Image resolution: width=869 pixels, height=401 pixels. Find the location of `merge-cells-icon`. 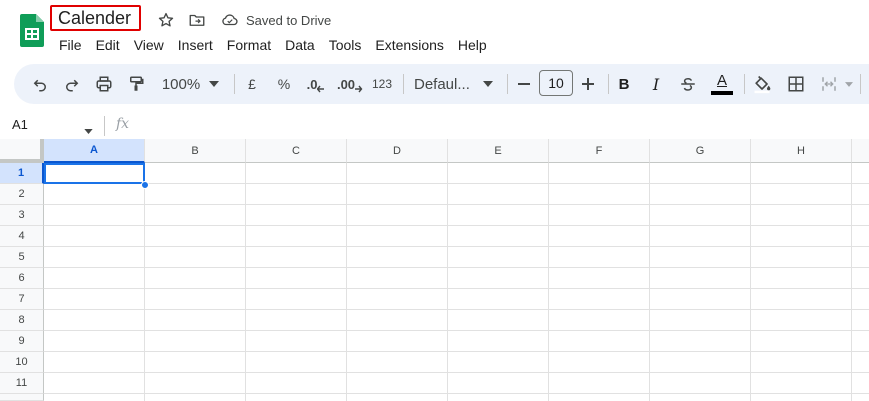

merge-cells-icon is located at coordinates (829, 84).